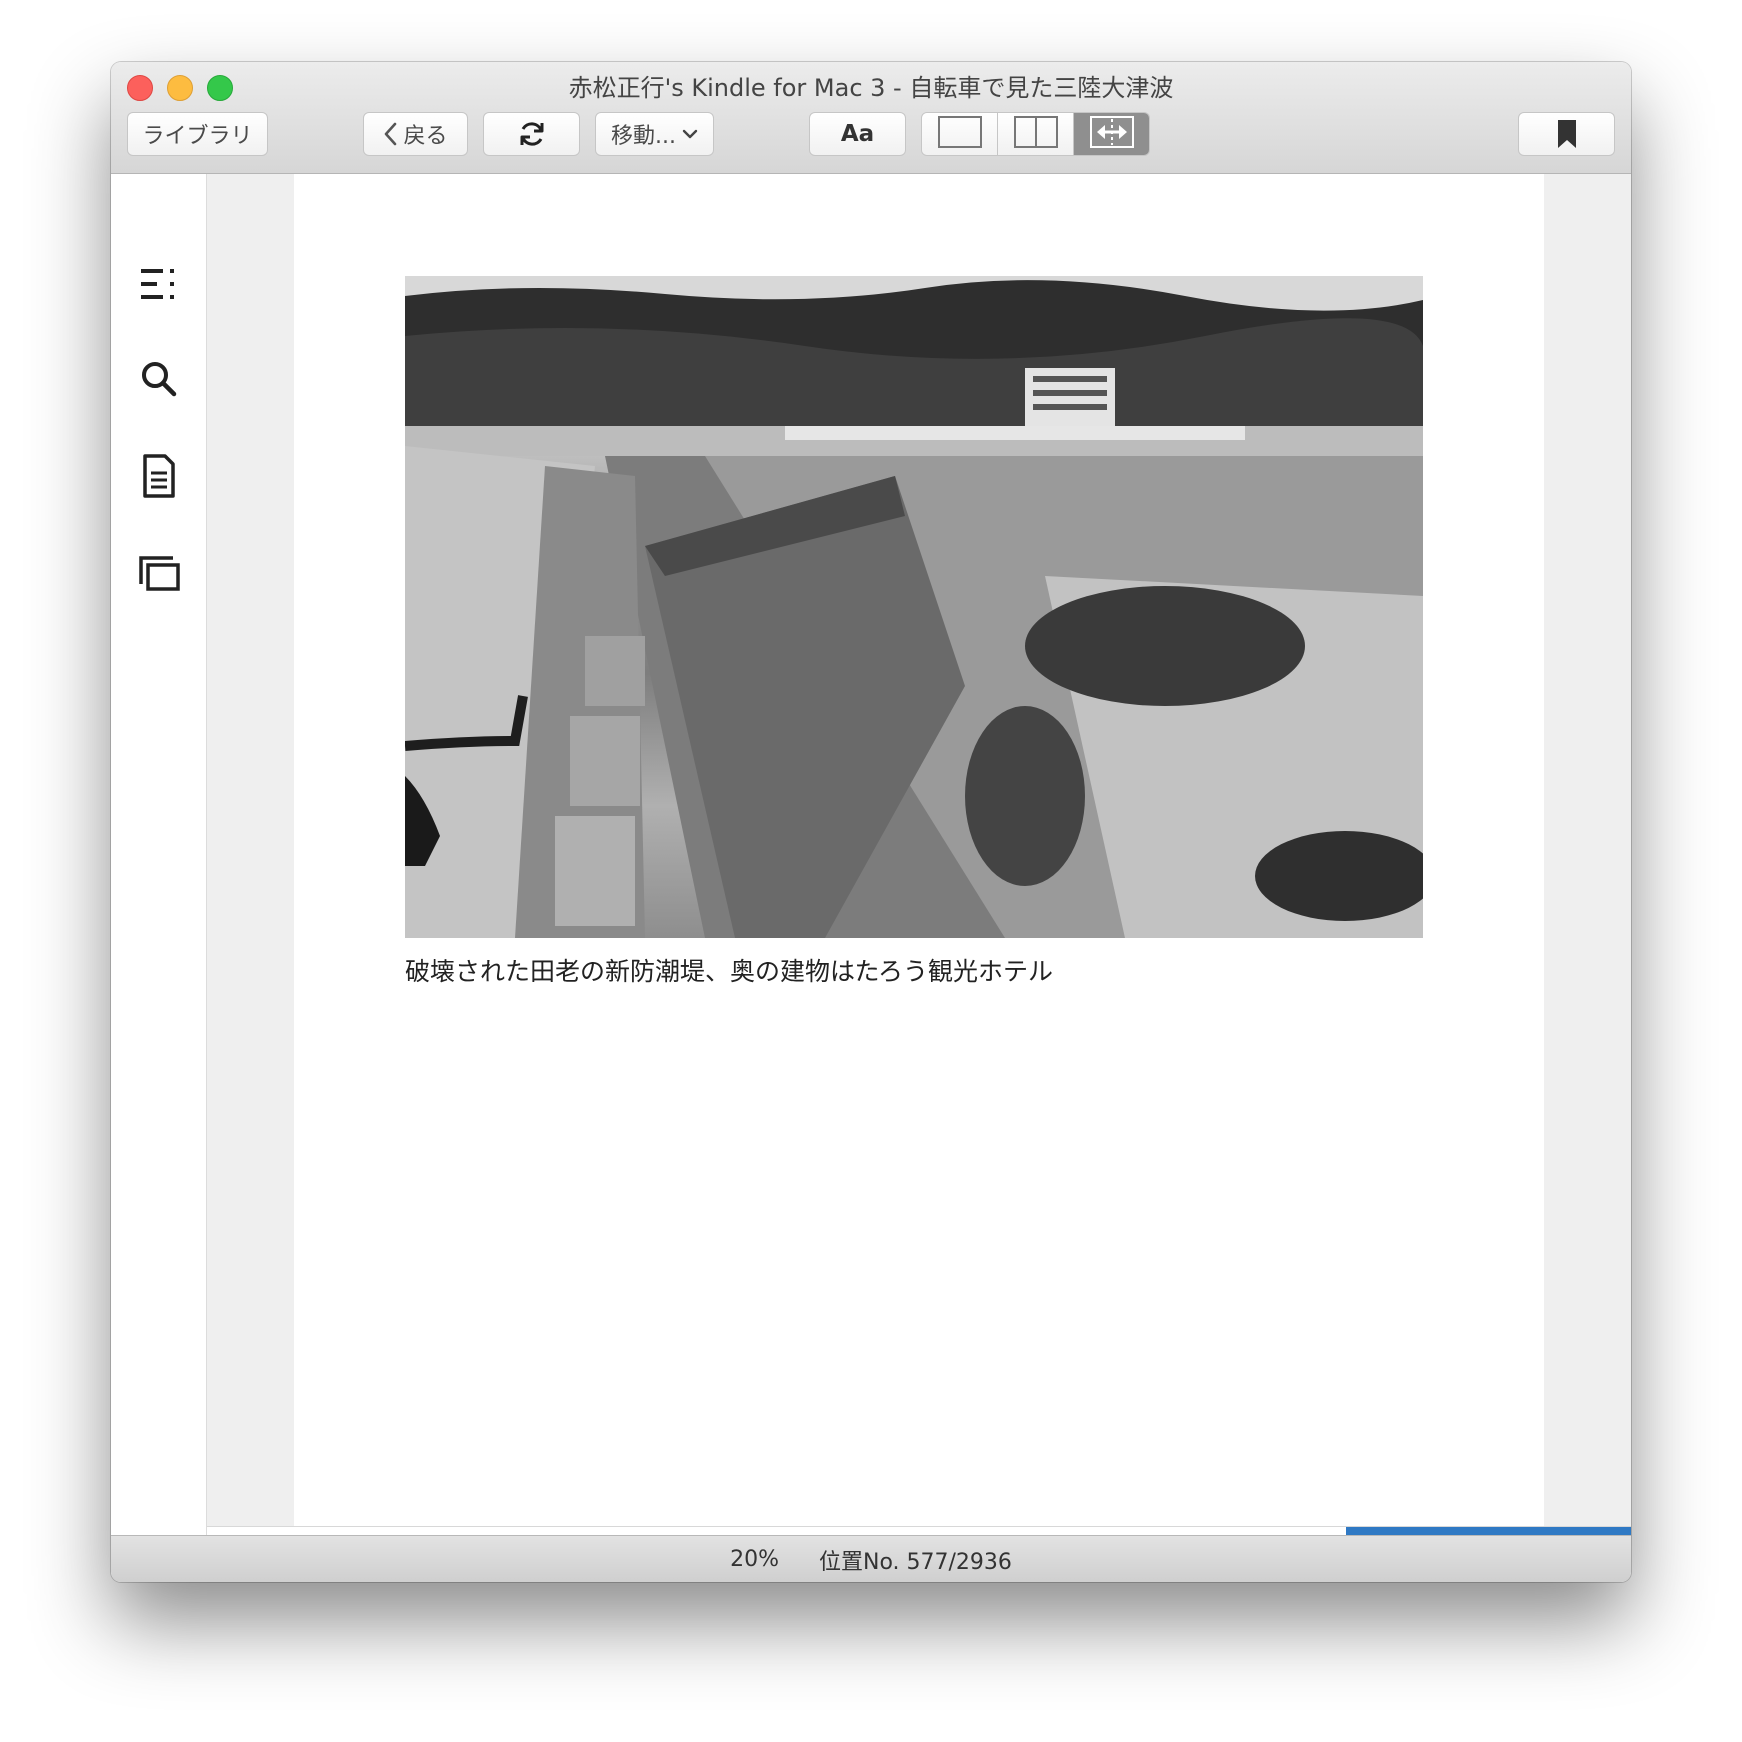  What do you see at coordinates (754, 1559) in the screenshot?
I see `progress-percent: 20%` at bounding box center [754, 1559].